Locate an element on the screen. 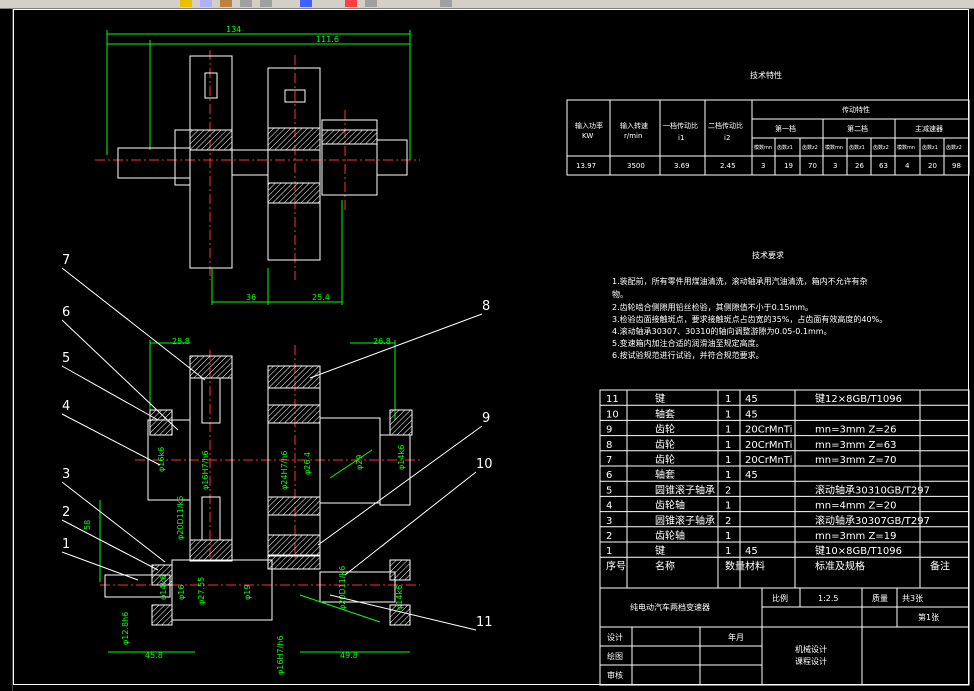 The image size is (974, 691). dim-phi-20d11: φ20D11/k6 is located at coordinates (180, 518).